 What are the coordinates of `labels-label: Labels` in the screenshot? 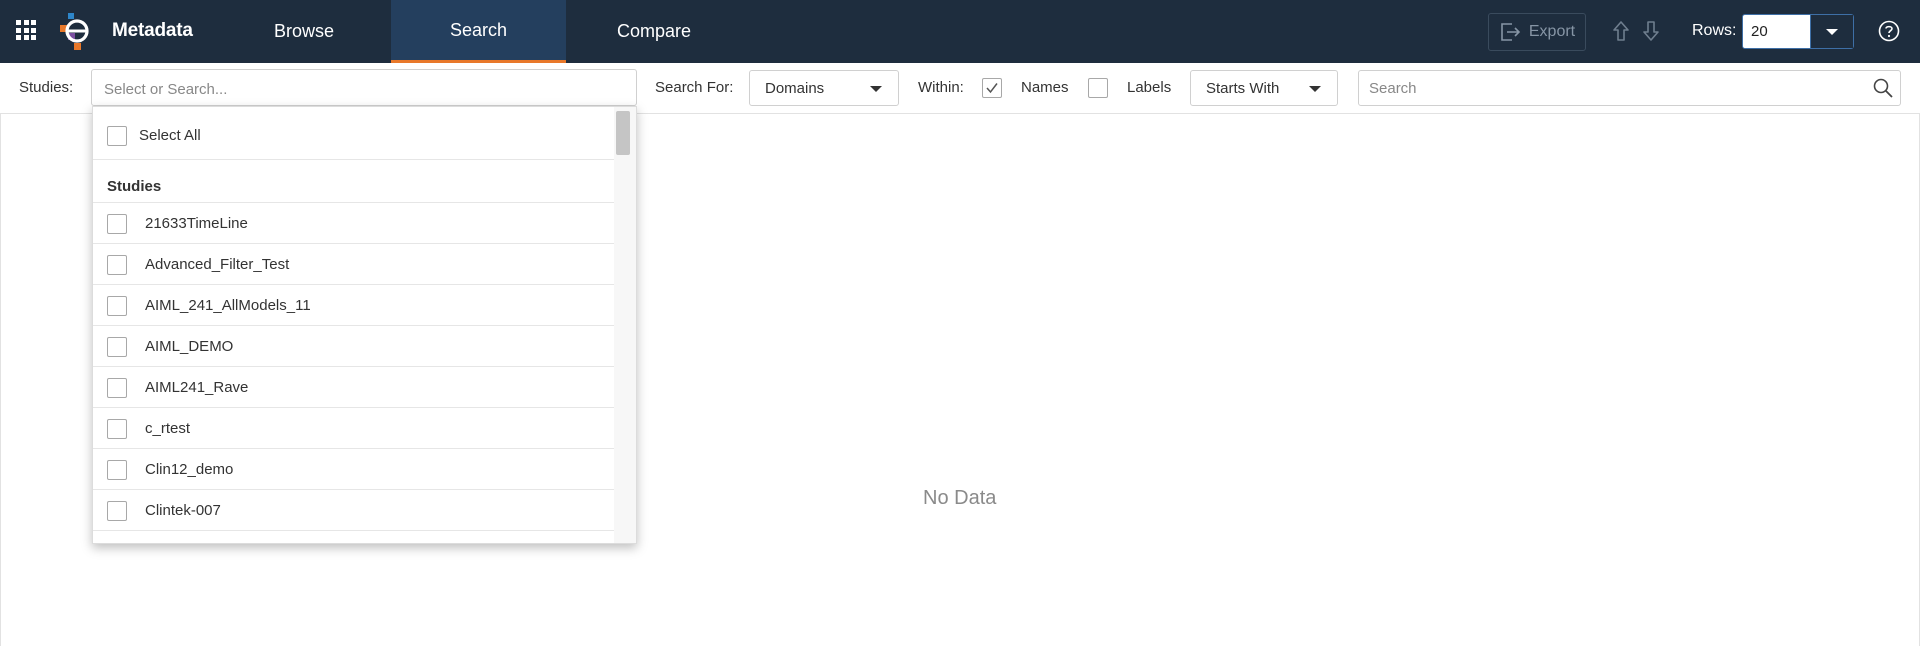 It's located at (1149, 87).